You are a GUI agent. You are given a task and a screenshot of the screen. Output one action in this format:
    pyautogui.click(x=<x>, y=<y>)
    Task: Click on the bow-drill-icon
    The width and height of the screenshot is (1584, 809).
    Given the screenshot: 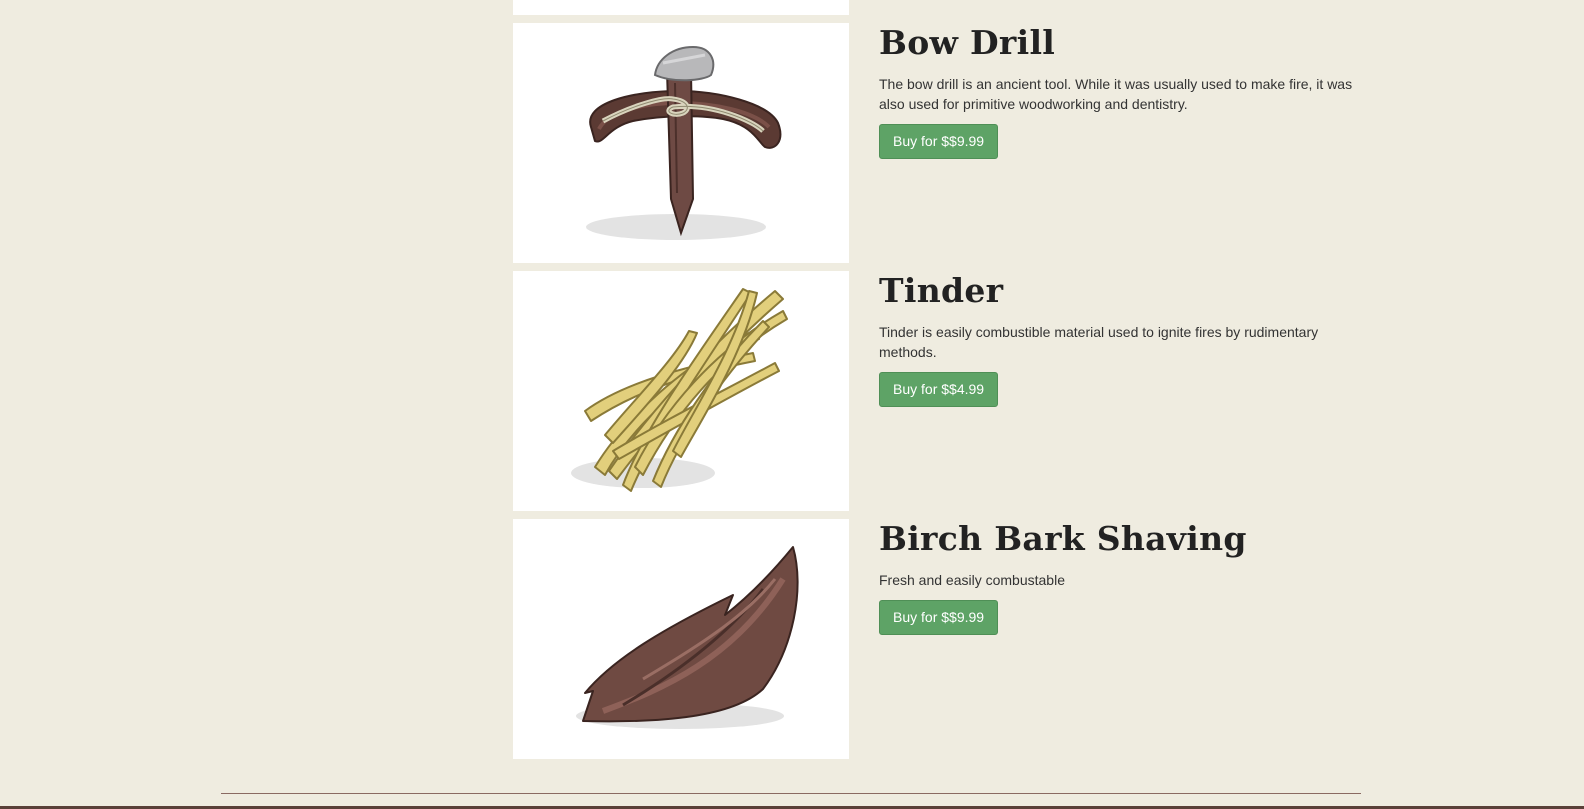 What is the action you would take?
    pyautogui.click(x=684, y=142)
    